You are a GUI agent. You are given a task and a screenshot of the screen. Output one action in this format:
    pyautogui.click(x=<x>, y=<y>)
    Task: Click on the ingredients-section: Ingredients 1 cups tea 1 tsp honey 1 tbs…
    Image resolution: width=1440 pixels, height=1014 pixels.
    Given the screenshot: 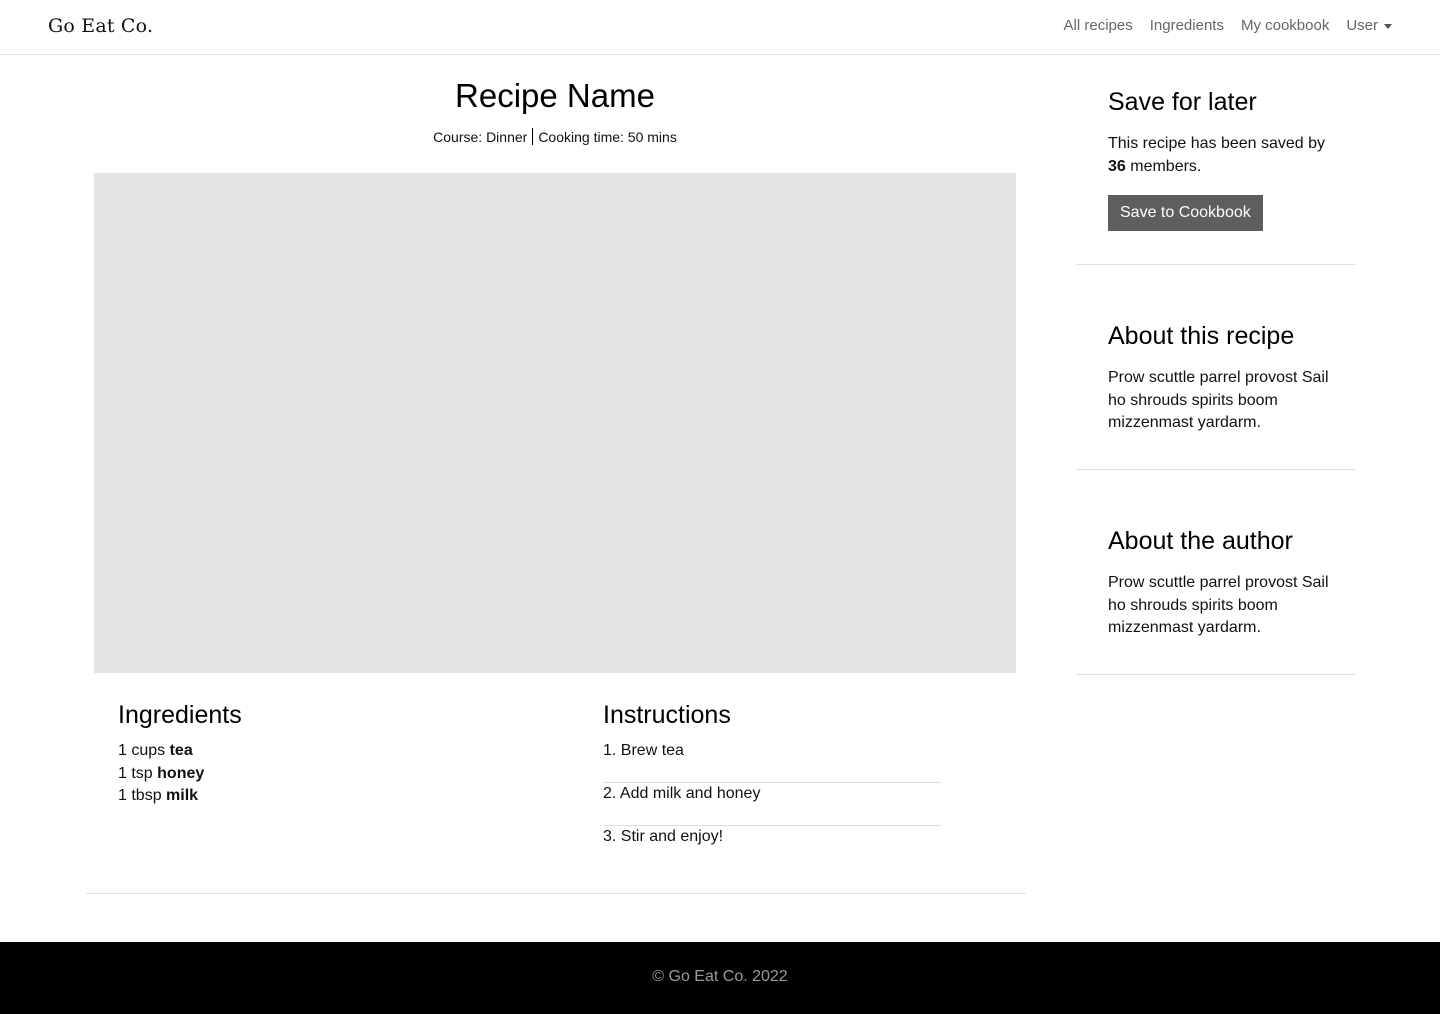 What is the action you would take?
    pyautogui.click(x=328, y=754)
    